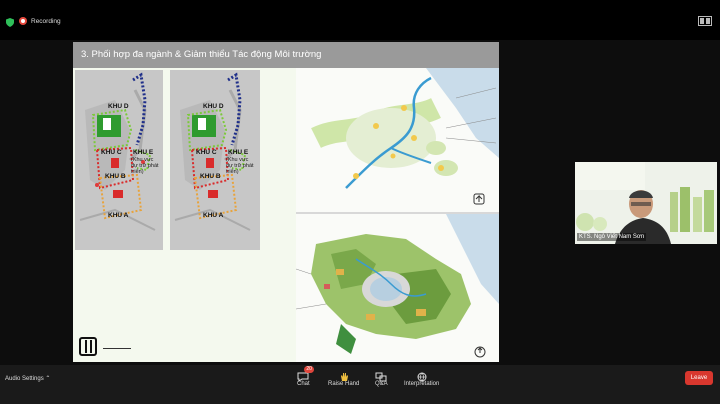 The height and width of the screenshot is (404, 720). I want to click on speaker-video-frame, so click(646, 203).